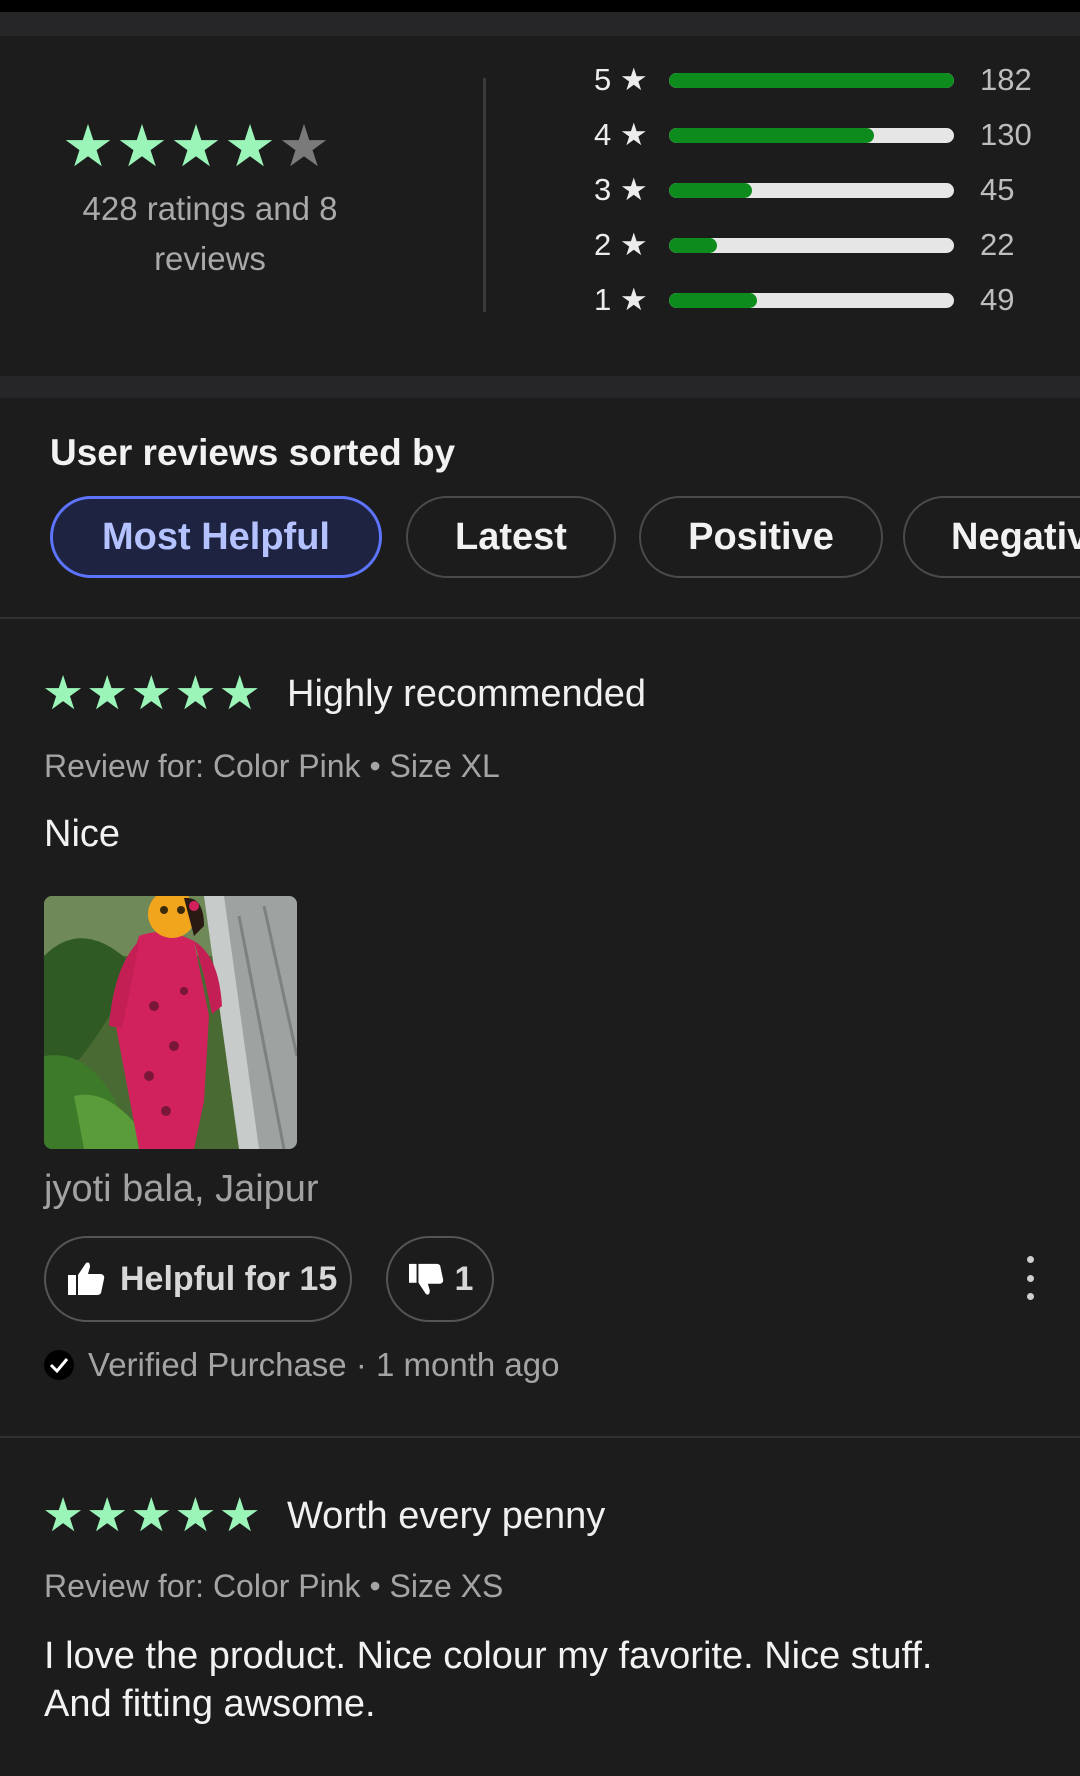 The image size is (1080, 1776). Describe the element at coordinates (1006, 134) in the screenshot. I see `rating-row-count: 130` at that location.